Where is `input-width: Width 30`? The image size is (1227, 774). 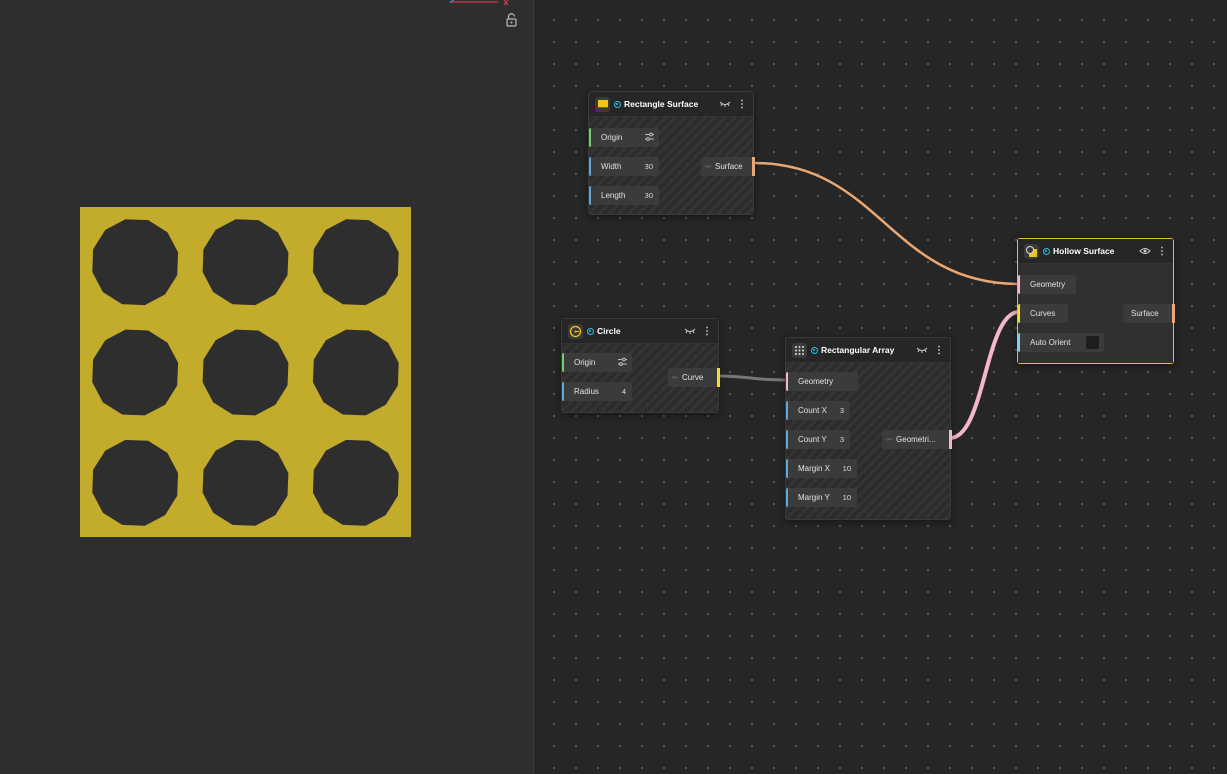
input-width: Width 30 is located at coordinates (624, 166).